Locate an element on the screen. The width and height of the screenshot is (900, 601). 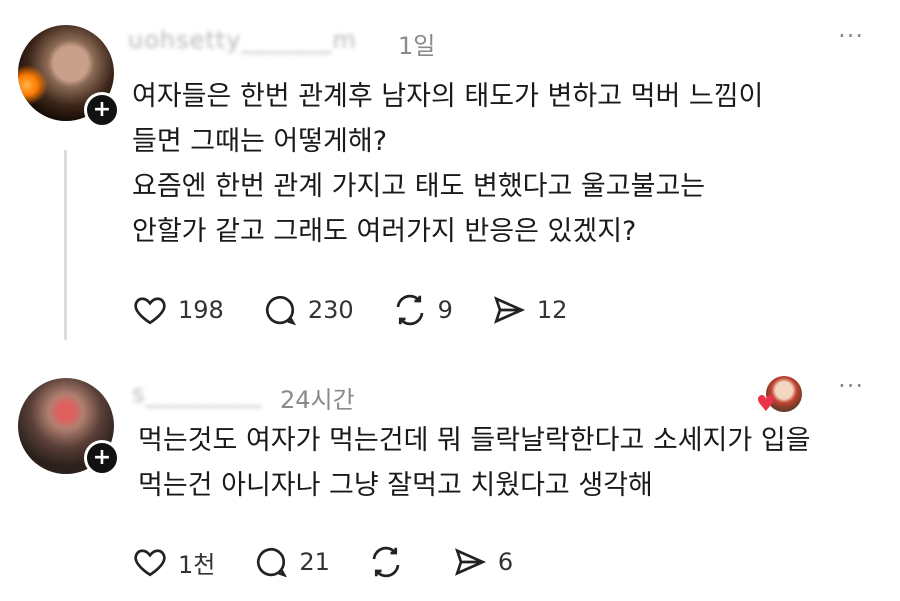
reply-button: 21 is located at coordinates (291, 562).